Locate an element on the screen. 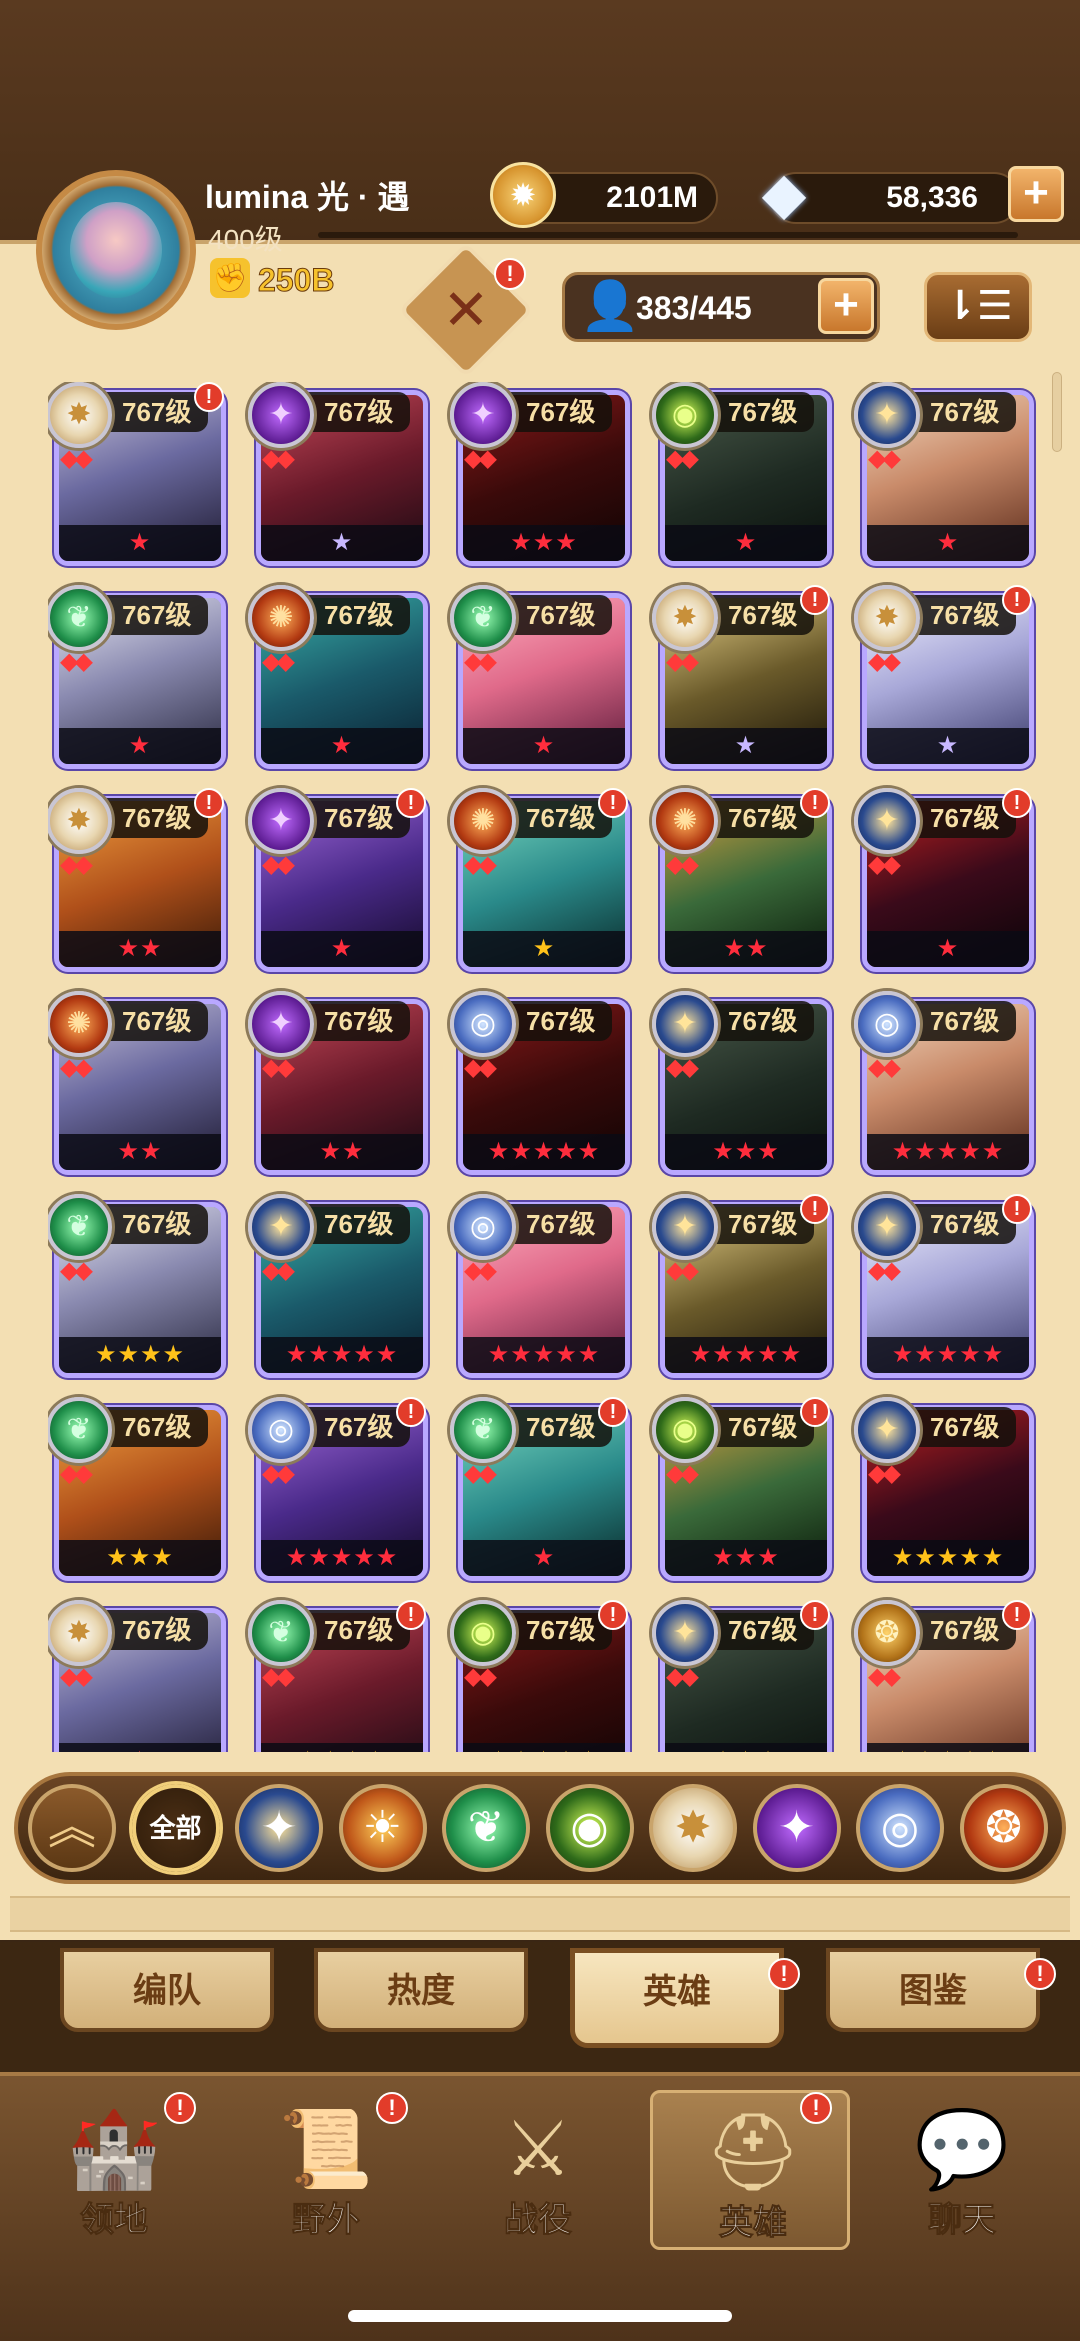 The image size is (1080, 2341). sort-button: ⇂☰ is located at coordinates (978, 307).